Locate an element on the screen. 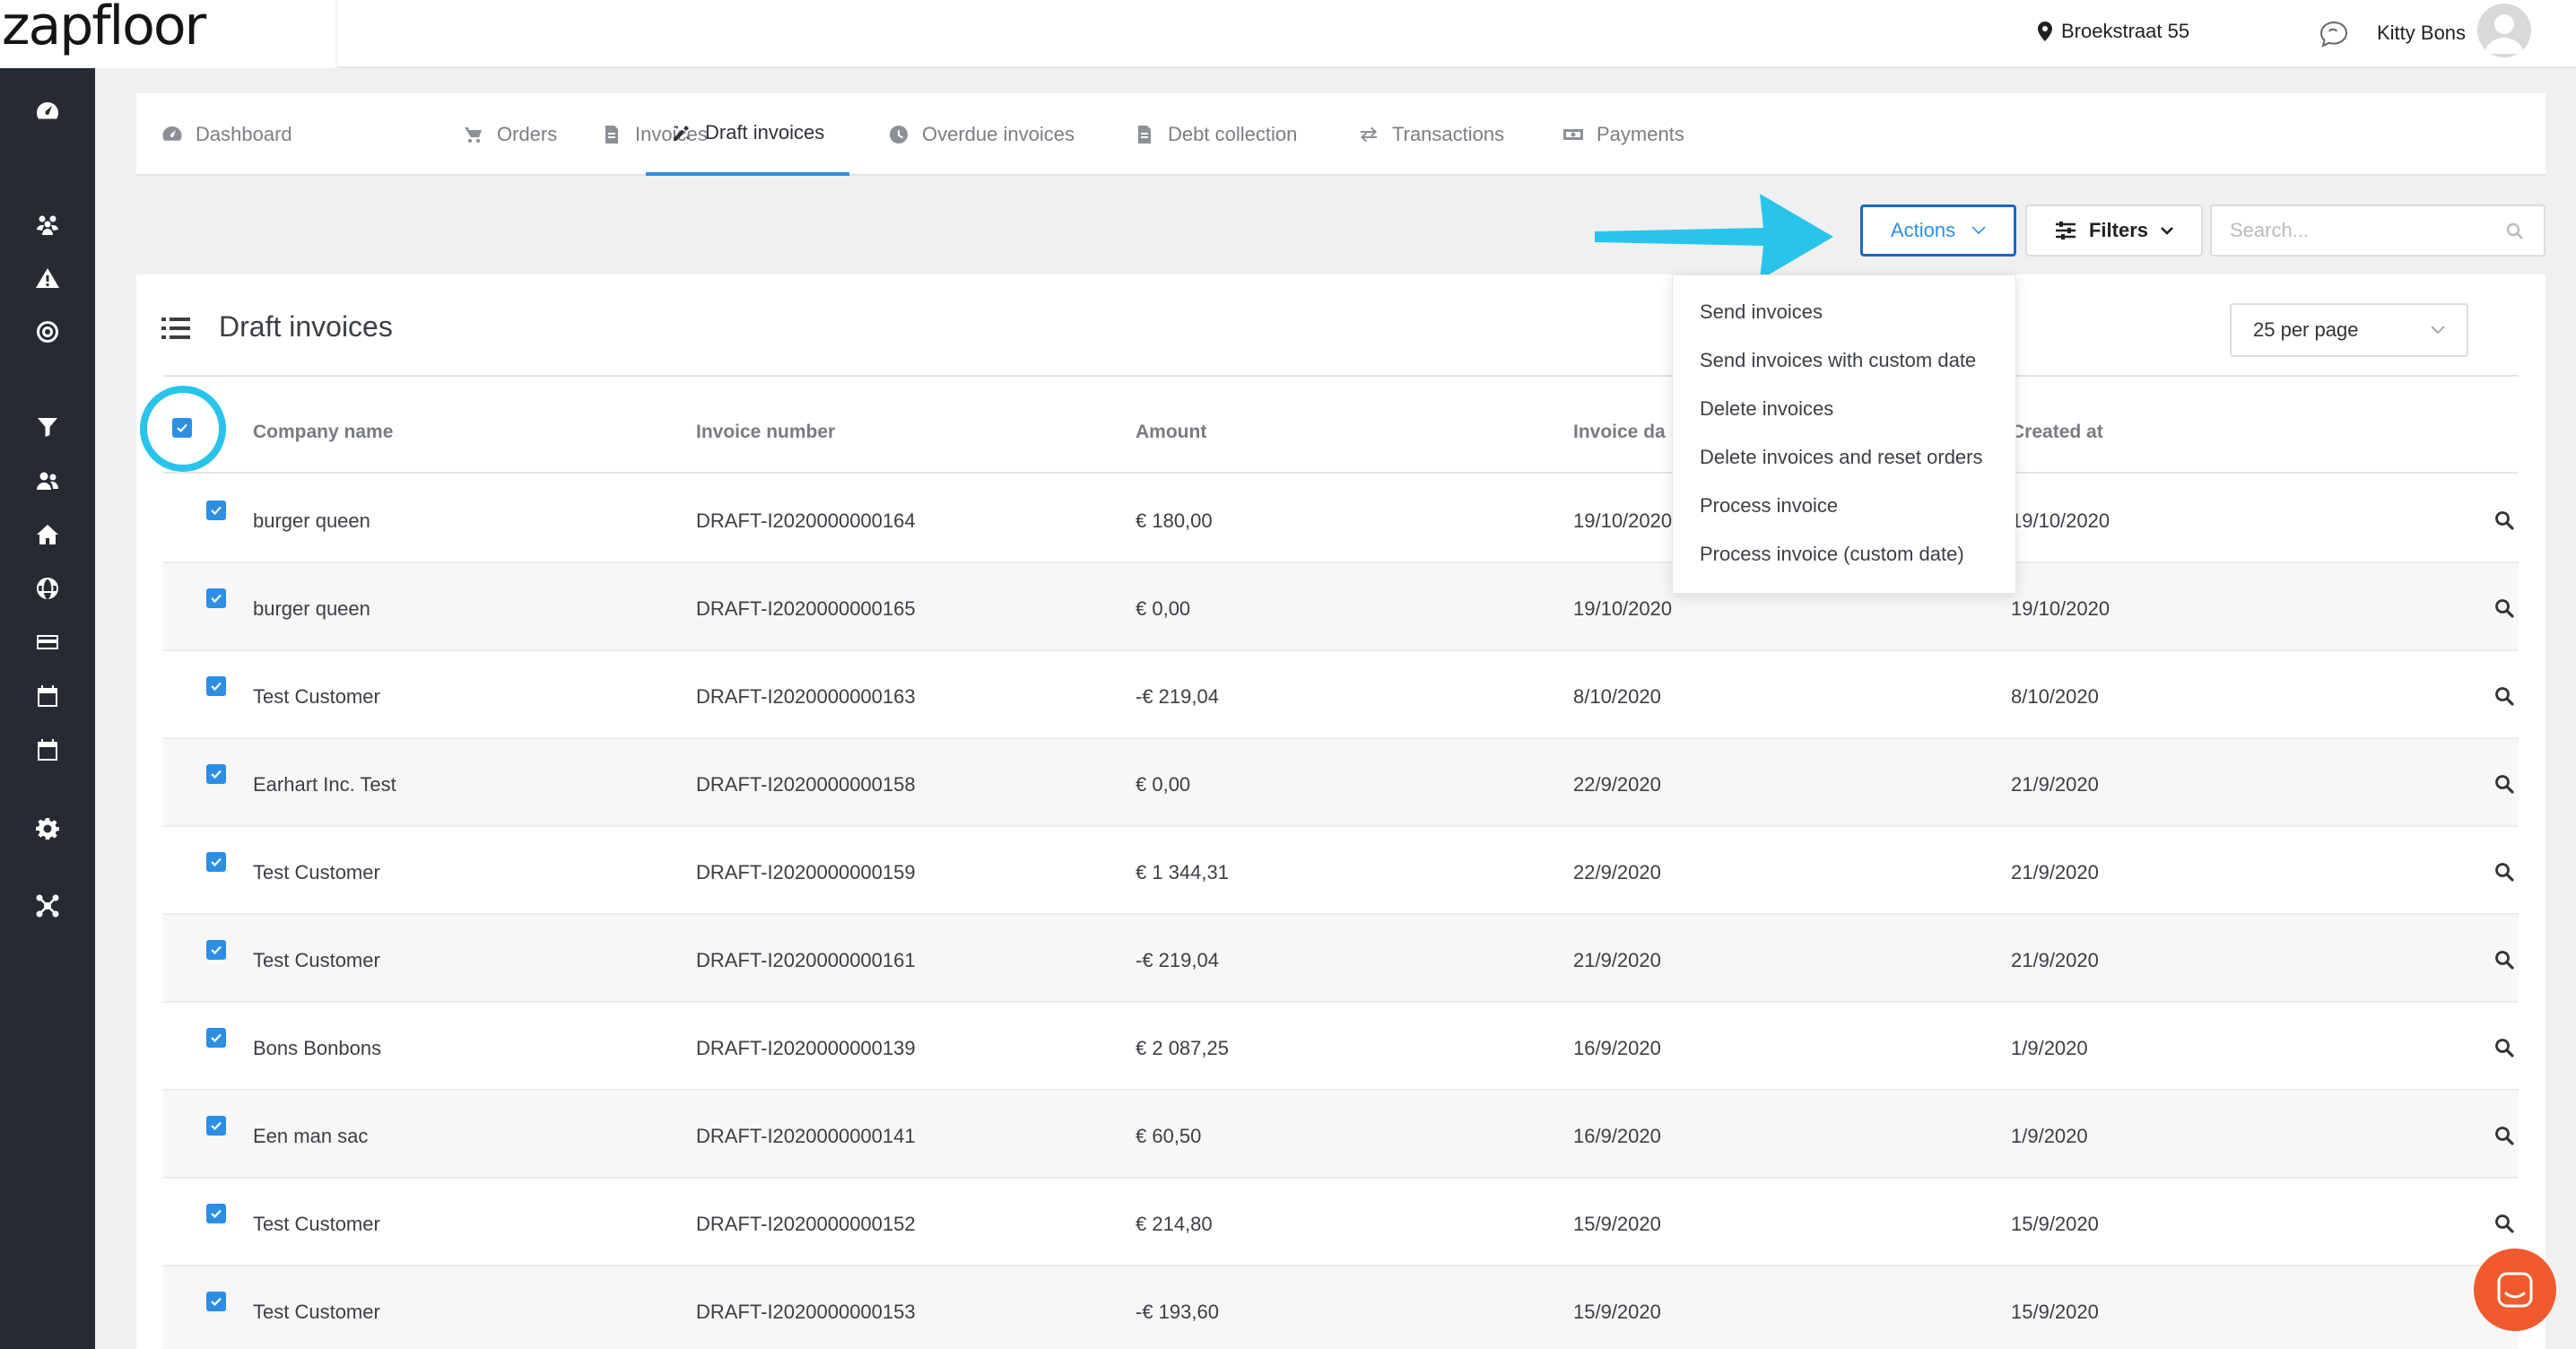 The image size is (2576, 1349). location-pin-icon is located at coordinates (2045, 31).